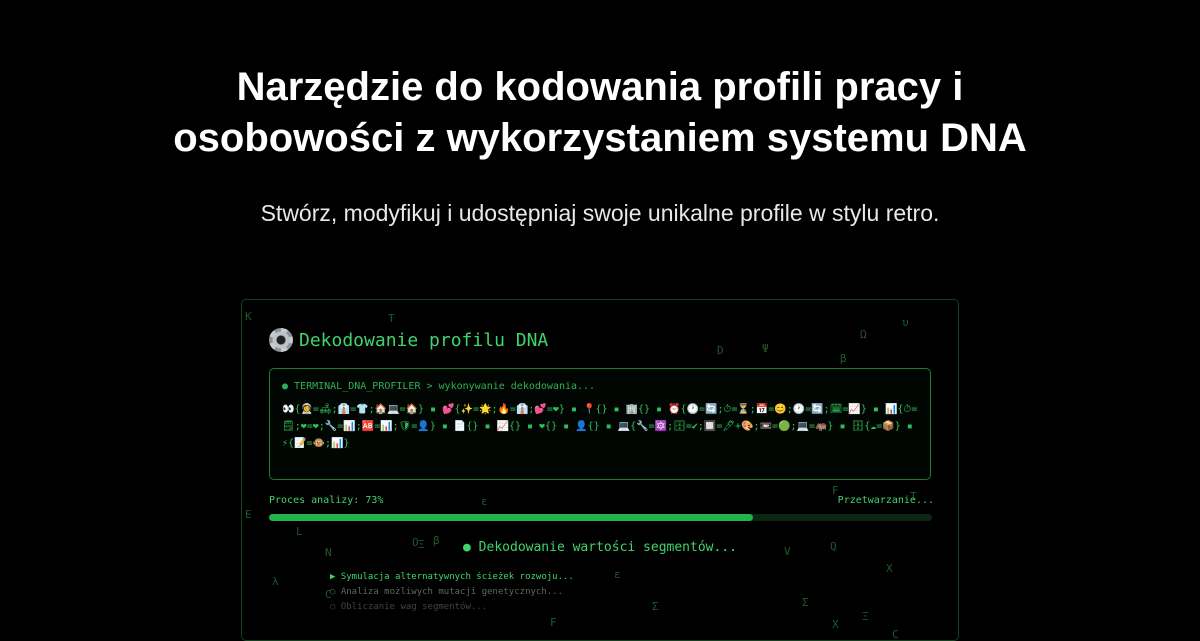 The image size is (1200, 641). I want to click on matrix-char: L, so click(299, 531).